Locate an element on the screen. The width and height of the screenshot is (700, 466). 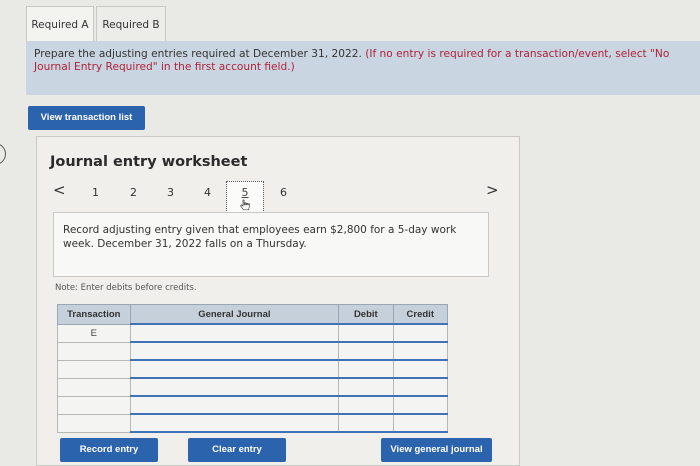
hand-pointer-icon is located at coordinates (245, 205).